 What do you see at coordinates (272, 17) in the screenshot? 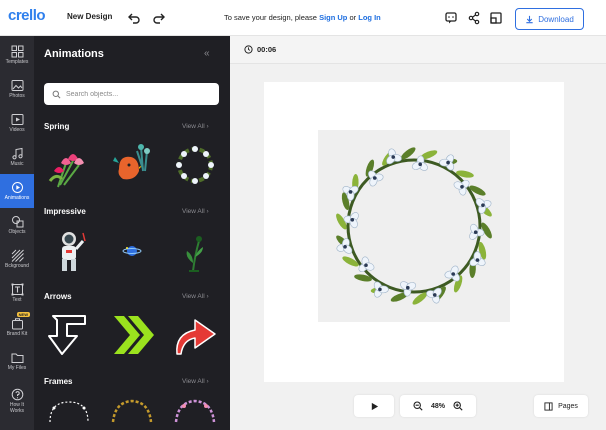
I see `save-message-text: To save your design, please` at bounding box center [272, 17].